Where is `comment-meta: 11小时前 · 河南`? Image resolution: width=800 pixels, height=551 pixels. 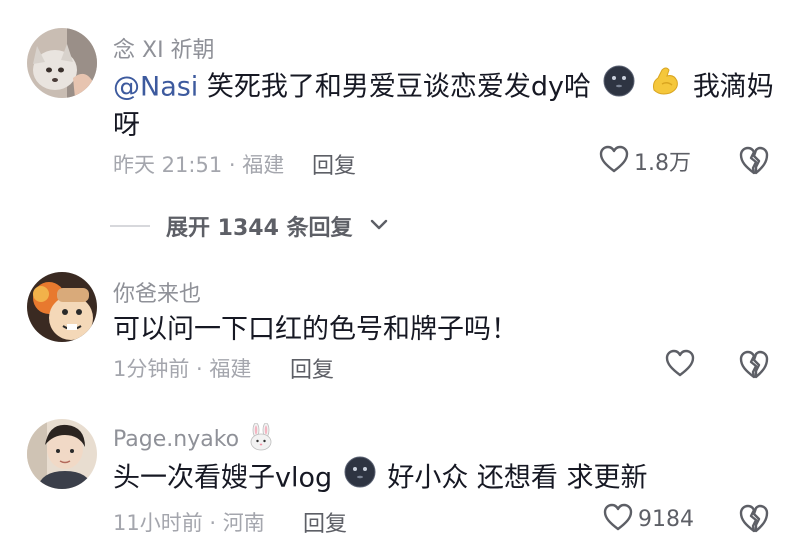 comment-meta: 11小时前 · 河南 is located at coordinates (189, 523).